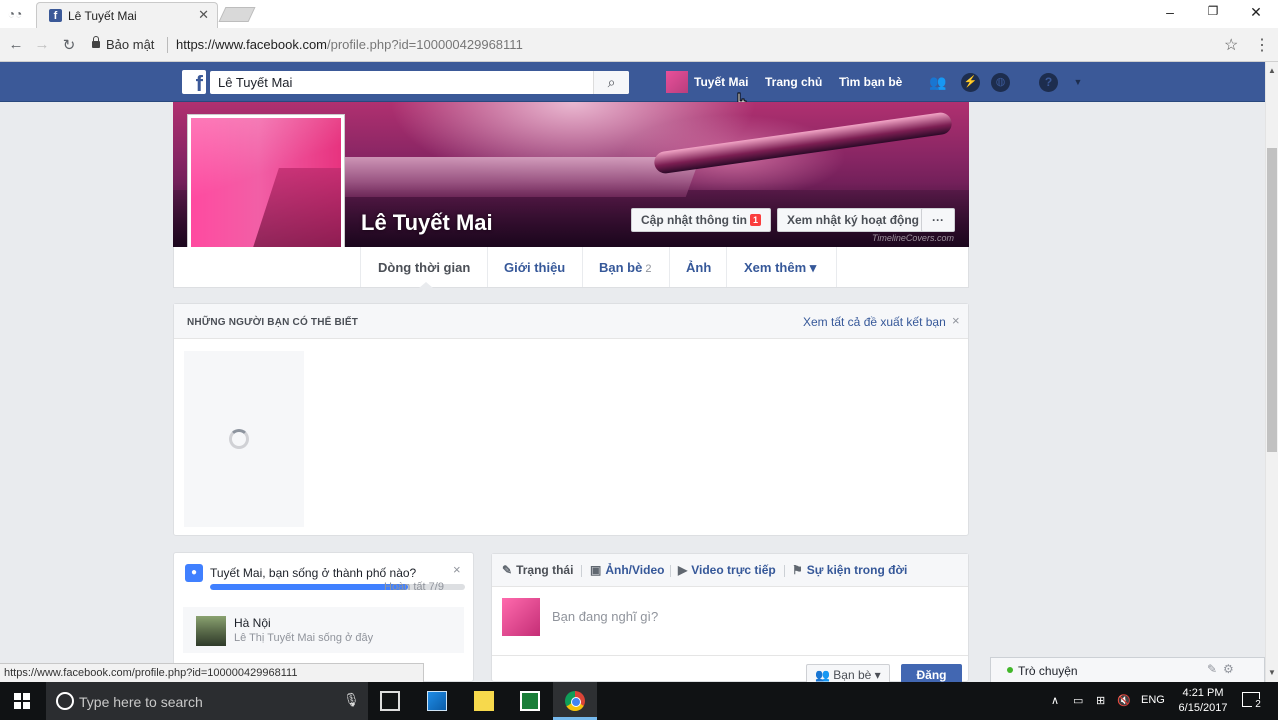 Image resolution: width=1278 pixels, height=720 pixels. Describe the element at coordinates (625, 267) in the screenshot. I see `tab-friends: Bạn bè 2` at that location.